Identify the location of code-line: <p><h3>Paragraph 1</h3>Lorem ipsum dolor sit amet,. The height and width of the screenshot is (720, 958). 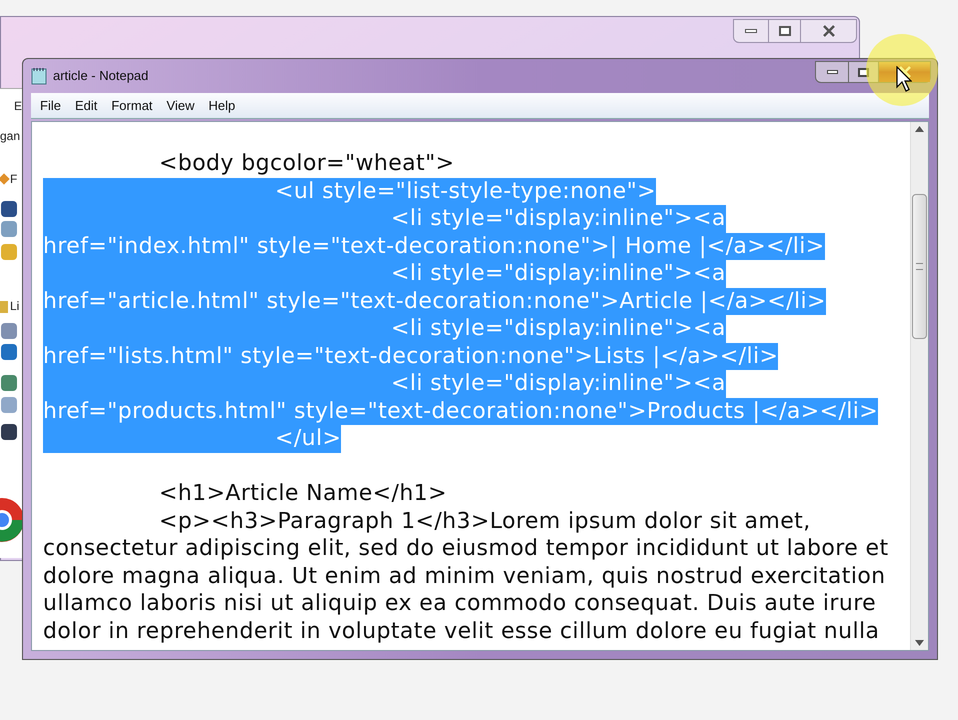
(484, 521).